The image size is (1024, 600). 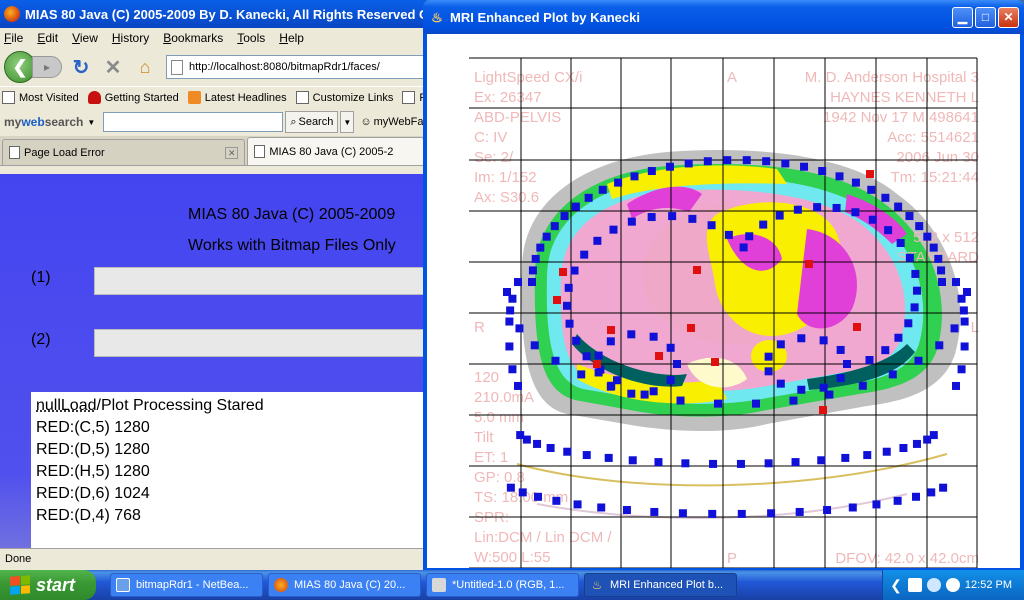 What do you see at coordinates (809, 264) in the screenshot?
I see `red-marker` at bounding box center [809, 264].